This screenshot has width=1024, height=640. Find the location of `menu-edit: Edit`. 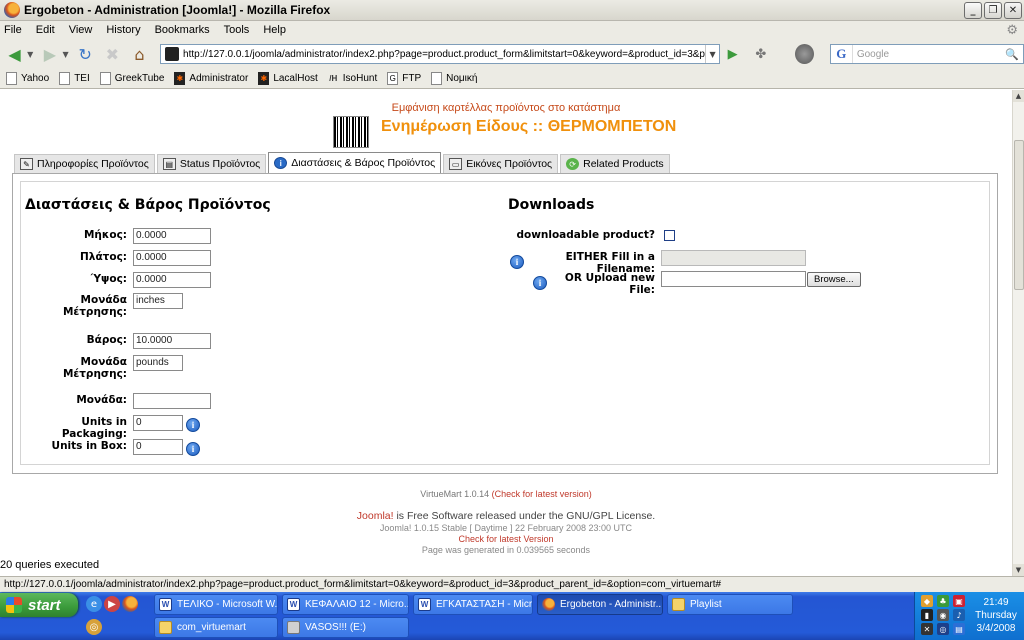

menu-edit: Edit is located at coordinates (45, 30).